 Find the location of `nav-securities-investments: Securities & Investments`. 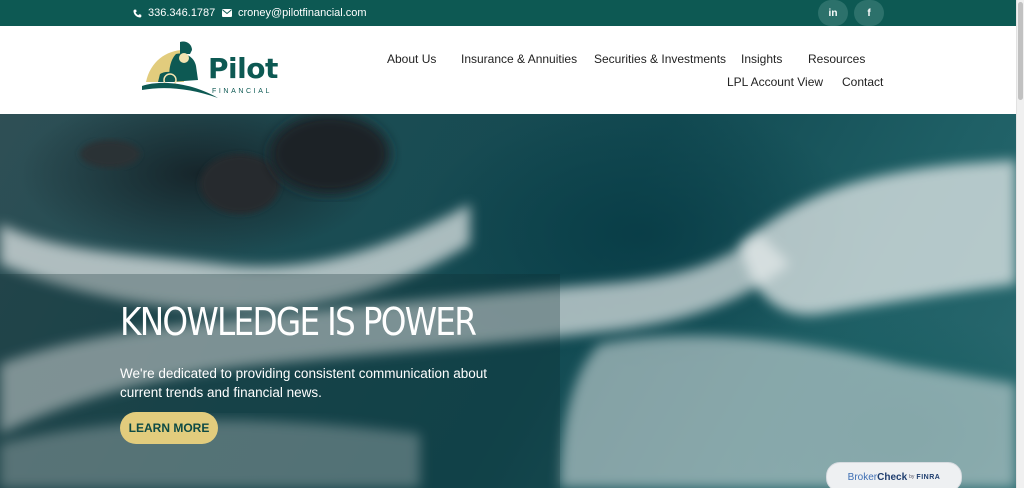

nav-securities-investments: Securities & Investments is located at coordinates (660, 59).